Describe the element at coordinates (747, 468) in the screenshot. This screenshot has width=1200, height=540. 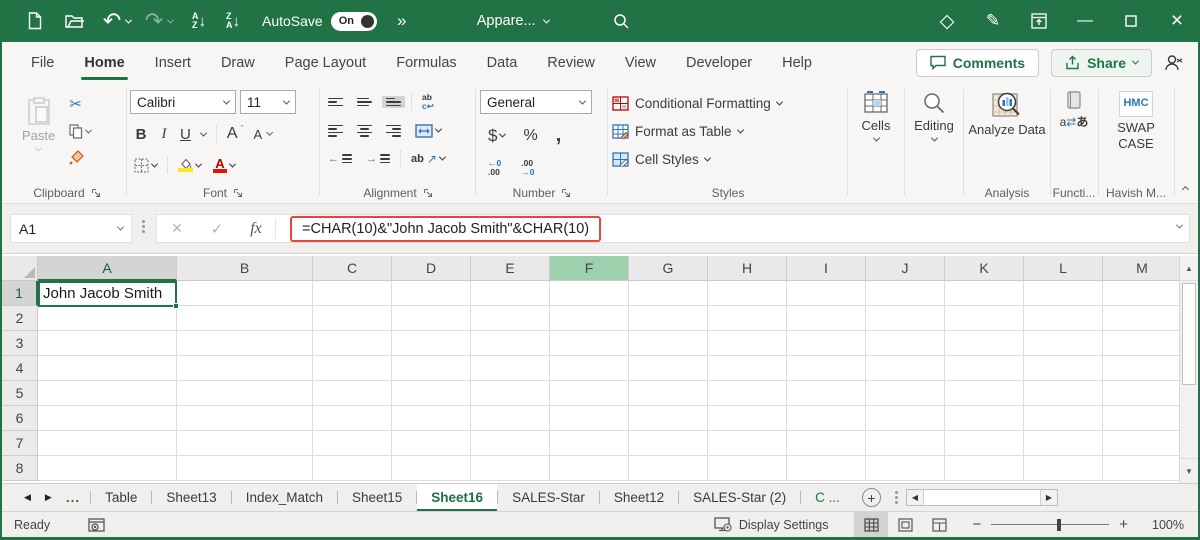
I see `cell-H8` at that location.